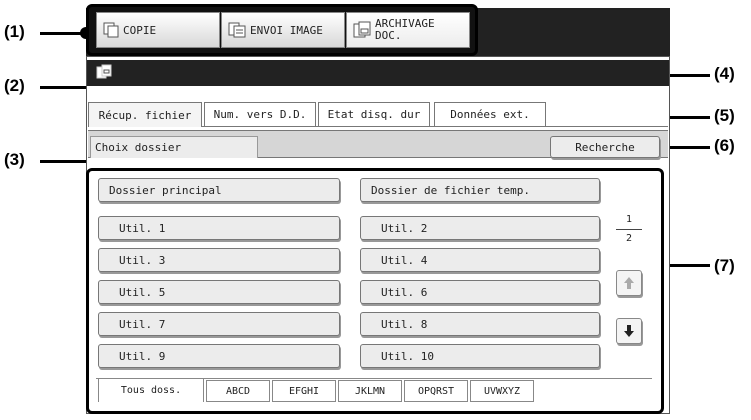 This screenshot has width=751, height=420. I want to click on copy-mode-button: COPIE, so click(158, 30).